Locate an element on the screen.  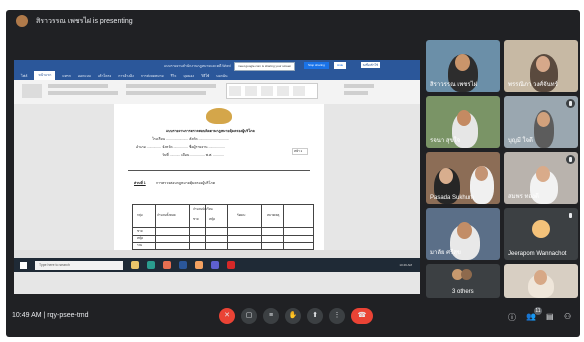
chat-icon: ▤ is located at coordinates (550, 316).